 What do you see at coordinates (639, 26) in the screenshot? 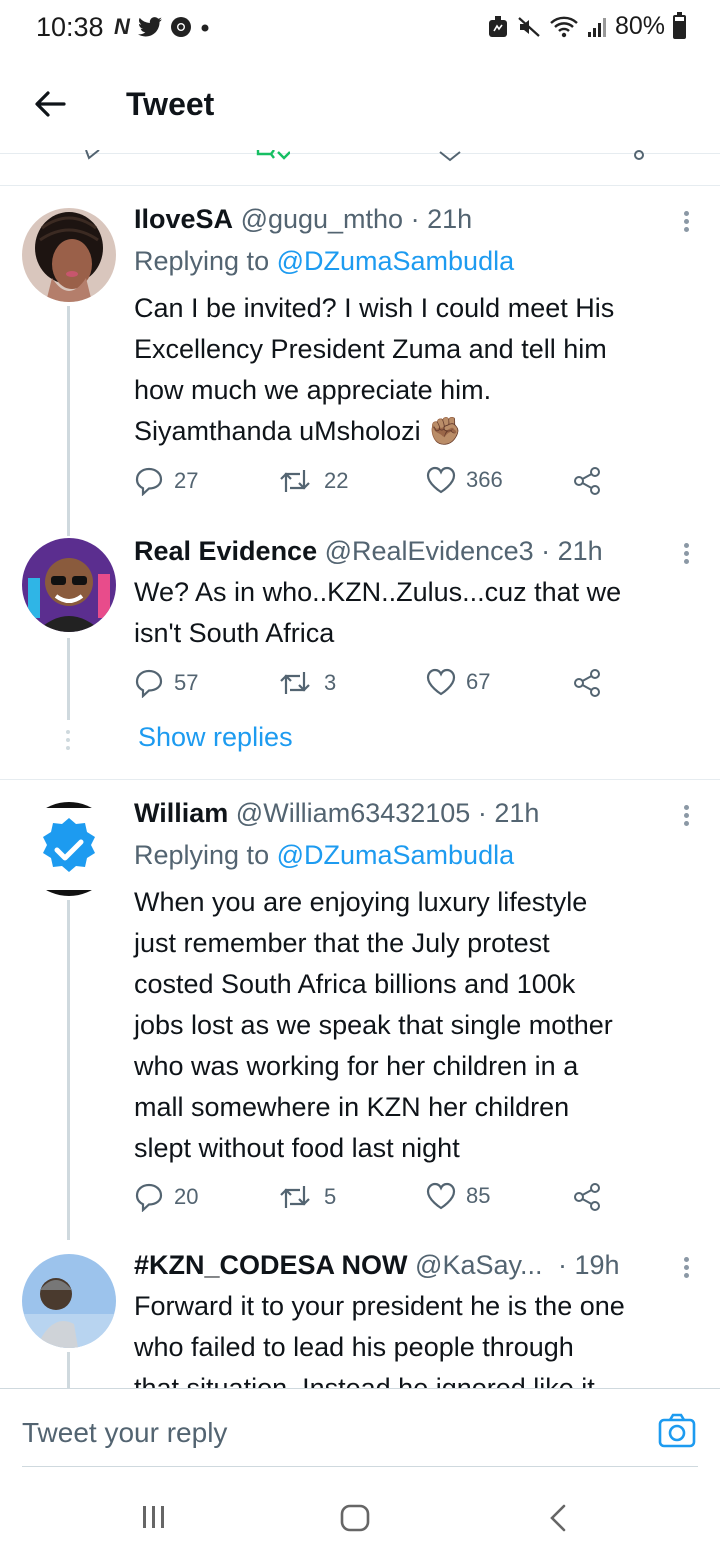
I see `battery-percent: 80%` at bounding box center [639, 26].